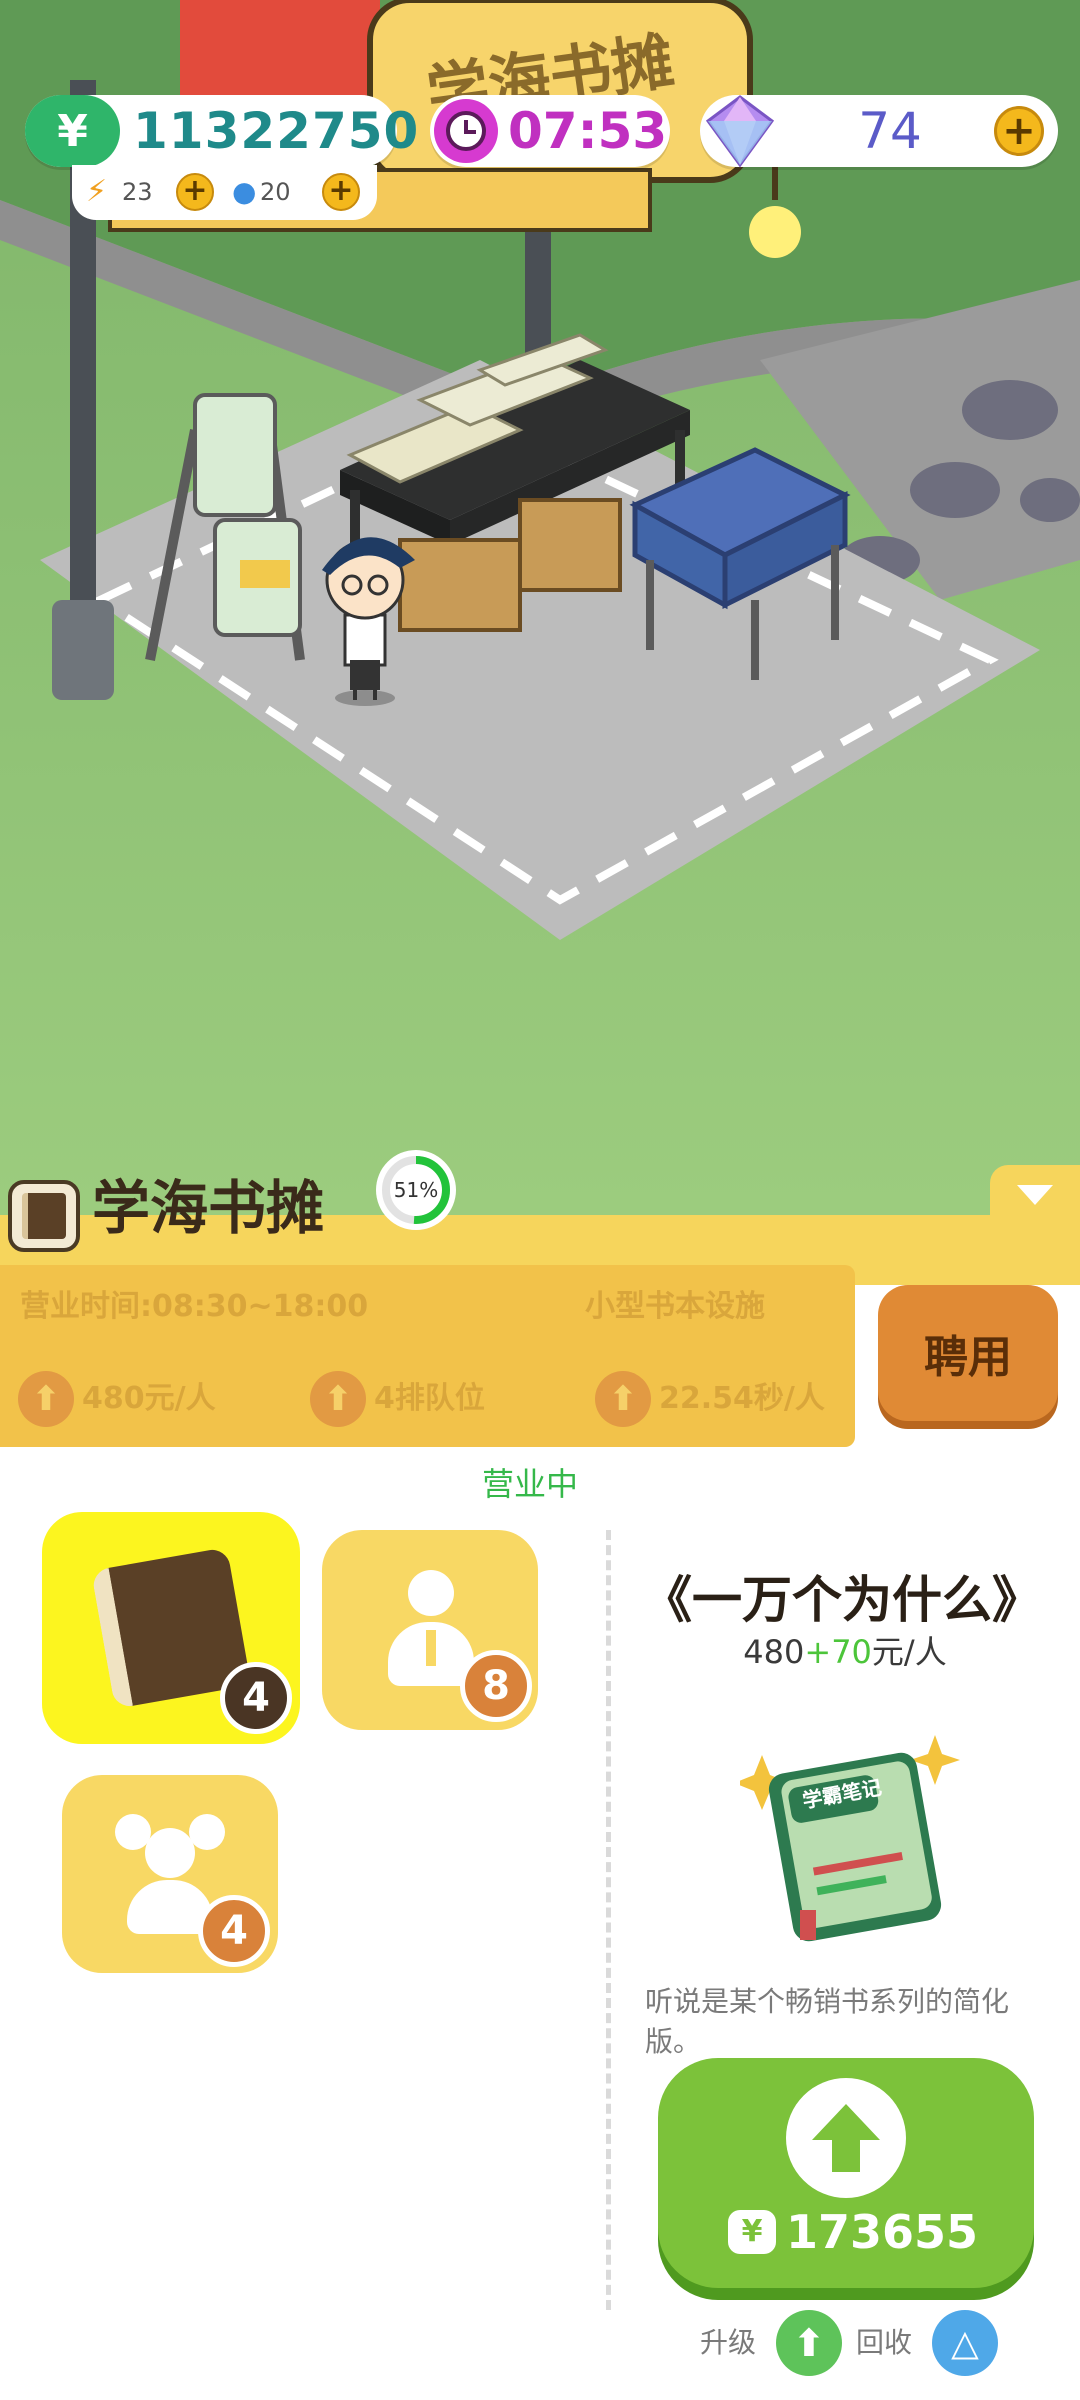 This screenshot has height=2400, width=1080. What do you see at coordinates (838, 1652) in the screenshot?
I see `item-price-bonus: +70` at bounding box center [838, 1652].